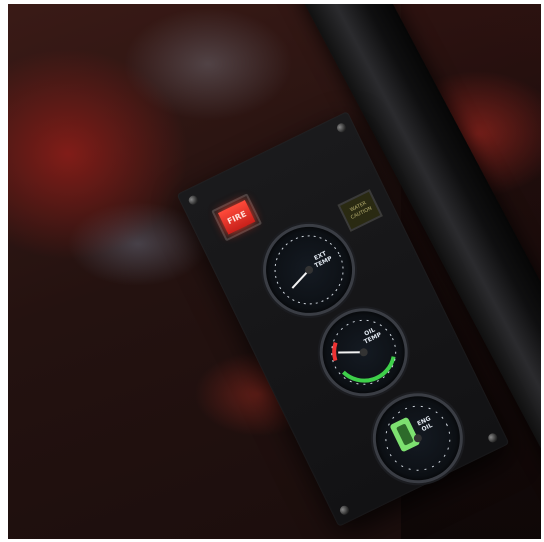 The height and width of the screenshot is (542, 544). What do you see at coordinates (360, 210) in the screenshot?
I see `water-caution-annunciator: WATER CAUTION` at bounding box center [360, 210].